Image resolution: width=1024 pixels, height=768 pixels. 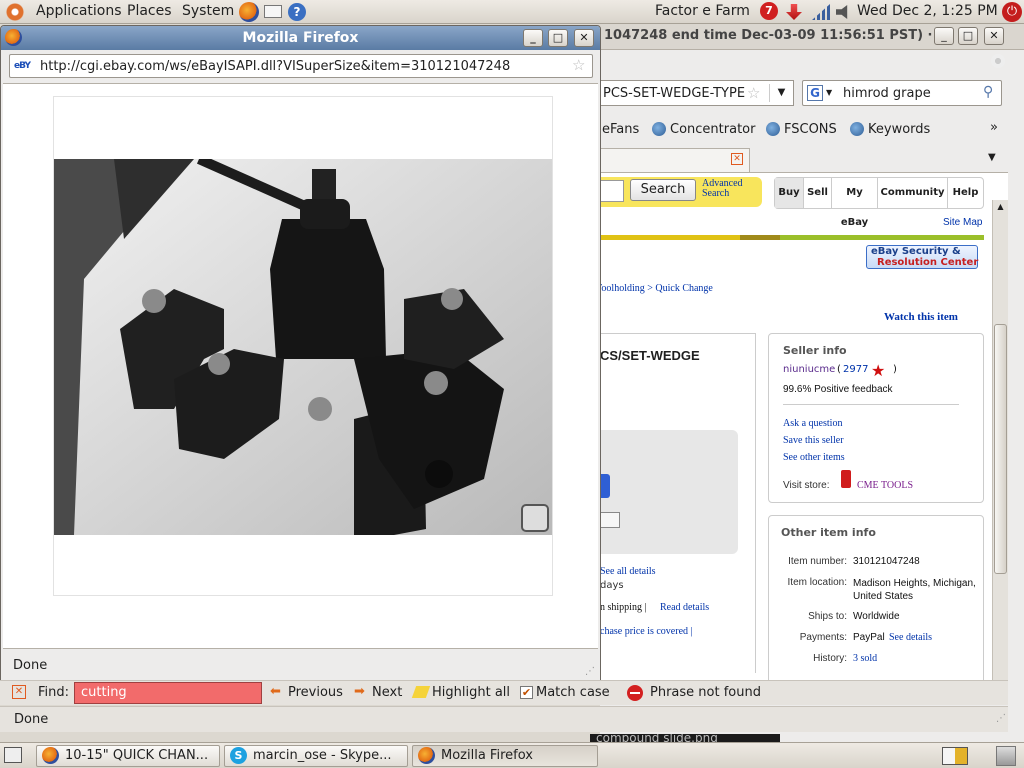 What do you see at coordinates (869, 637) in the screenshot?
I see `payments-value: PayPal` at bounding box center [869, 637].